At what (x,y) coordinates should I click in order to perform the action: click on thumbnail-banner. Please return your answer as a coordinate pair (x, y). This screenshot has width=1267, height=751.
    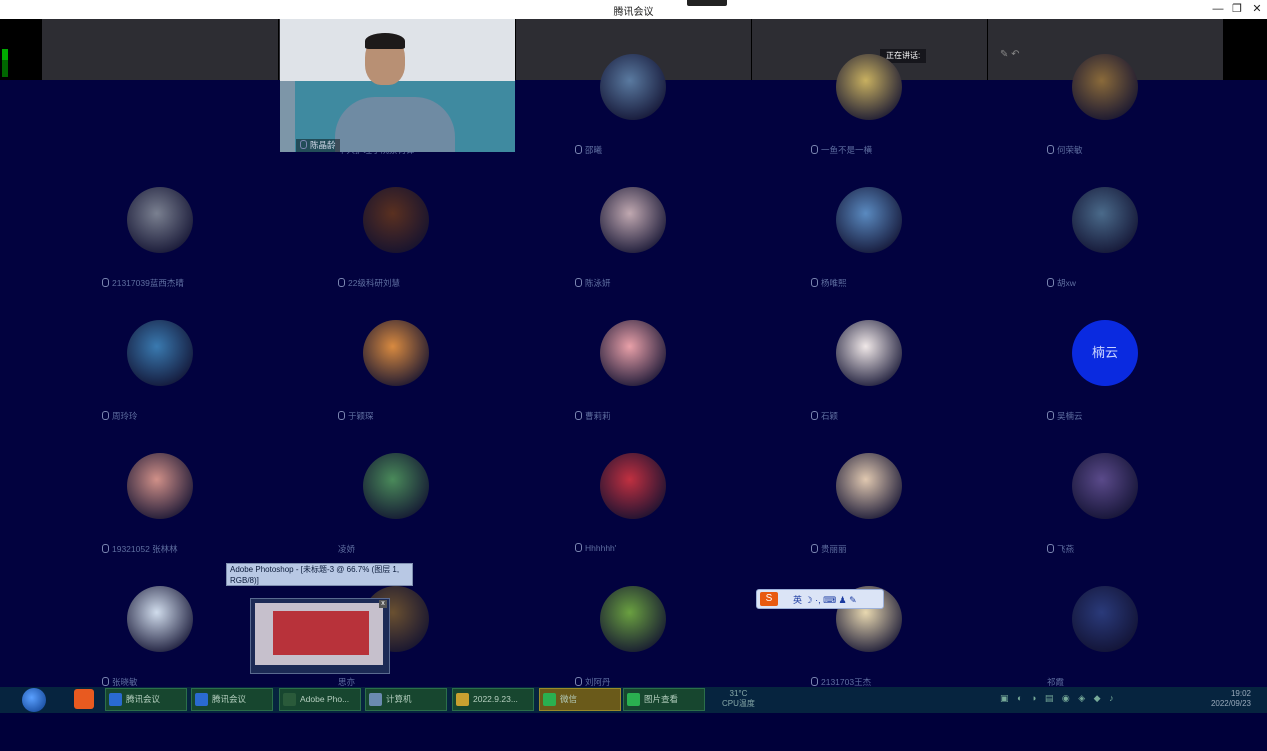
    Looking at the image, I should click on (321, 633).